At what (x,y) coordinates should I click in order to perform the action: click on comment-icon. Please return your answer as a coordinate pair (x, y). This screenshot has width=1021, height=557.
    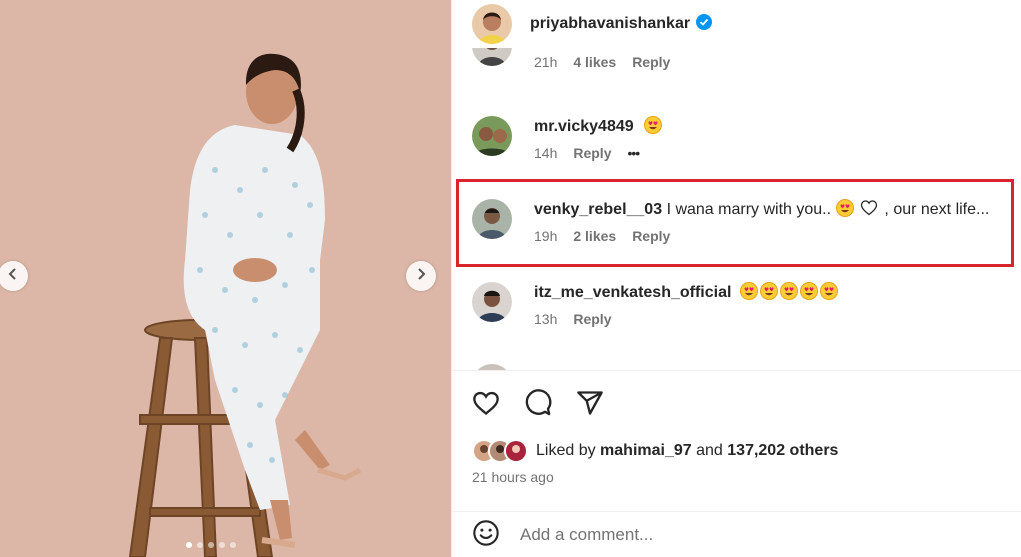
    Looking at the image, I should click on (538, 405).